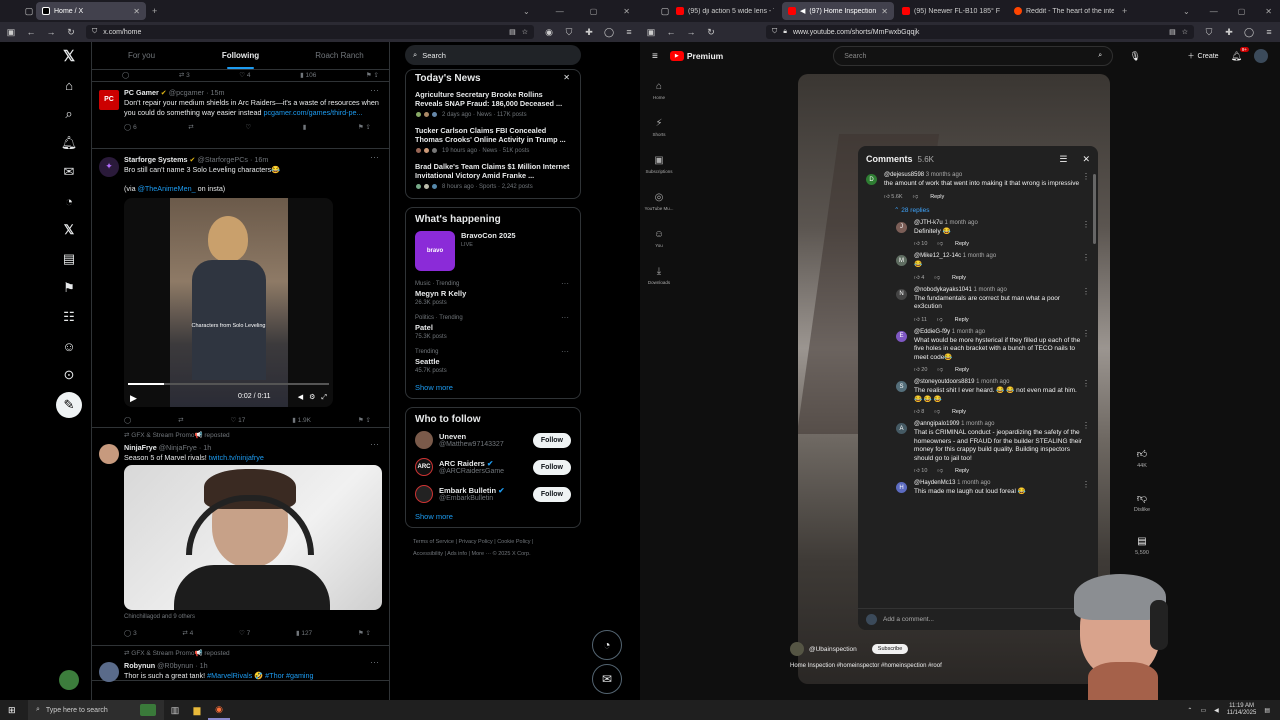 This screenshot has width=1280, height=720. What do you see at coordinates (219, 710) in the screenshot?
I see `firefox-taskbar-icon: ◉` at bounding box center [219, 710].